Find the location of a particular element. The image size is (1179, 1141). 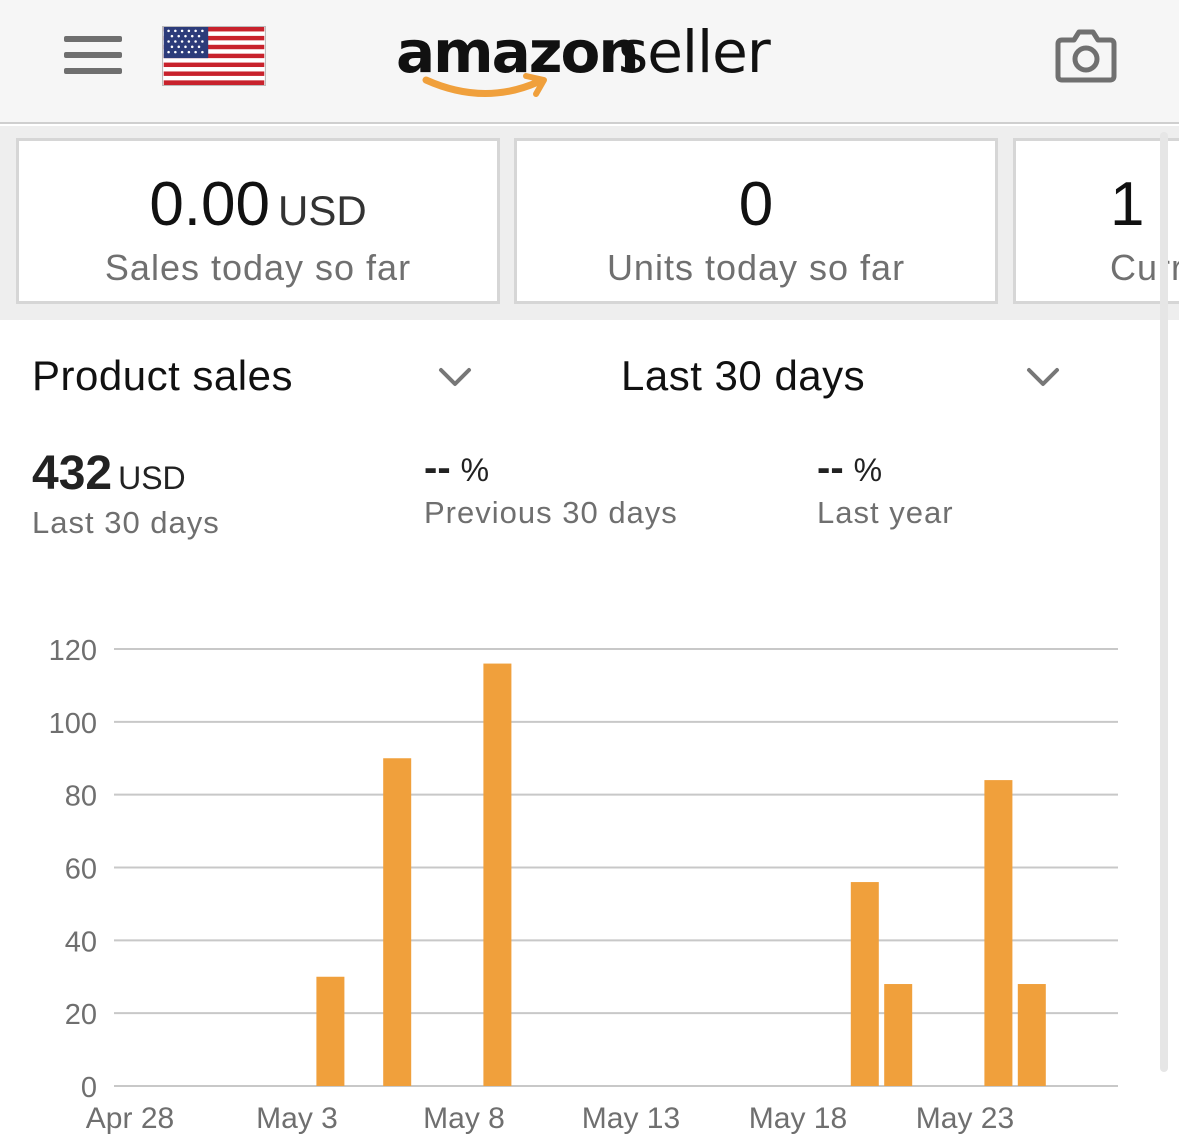

y-tick-label: 80 is located at coordinates (81, 797).